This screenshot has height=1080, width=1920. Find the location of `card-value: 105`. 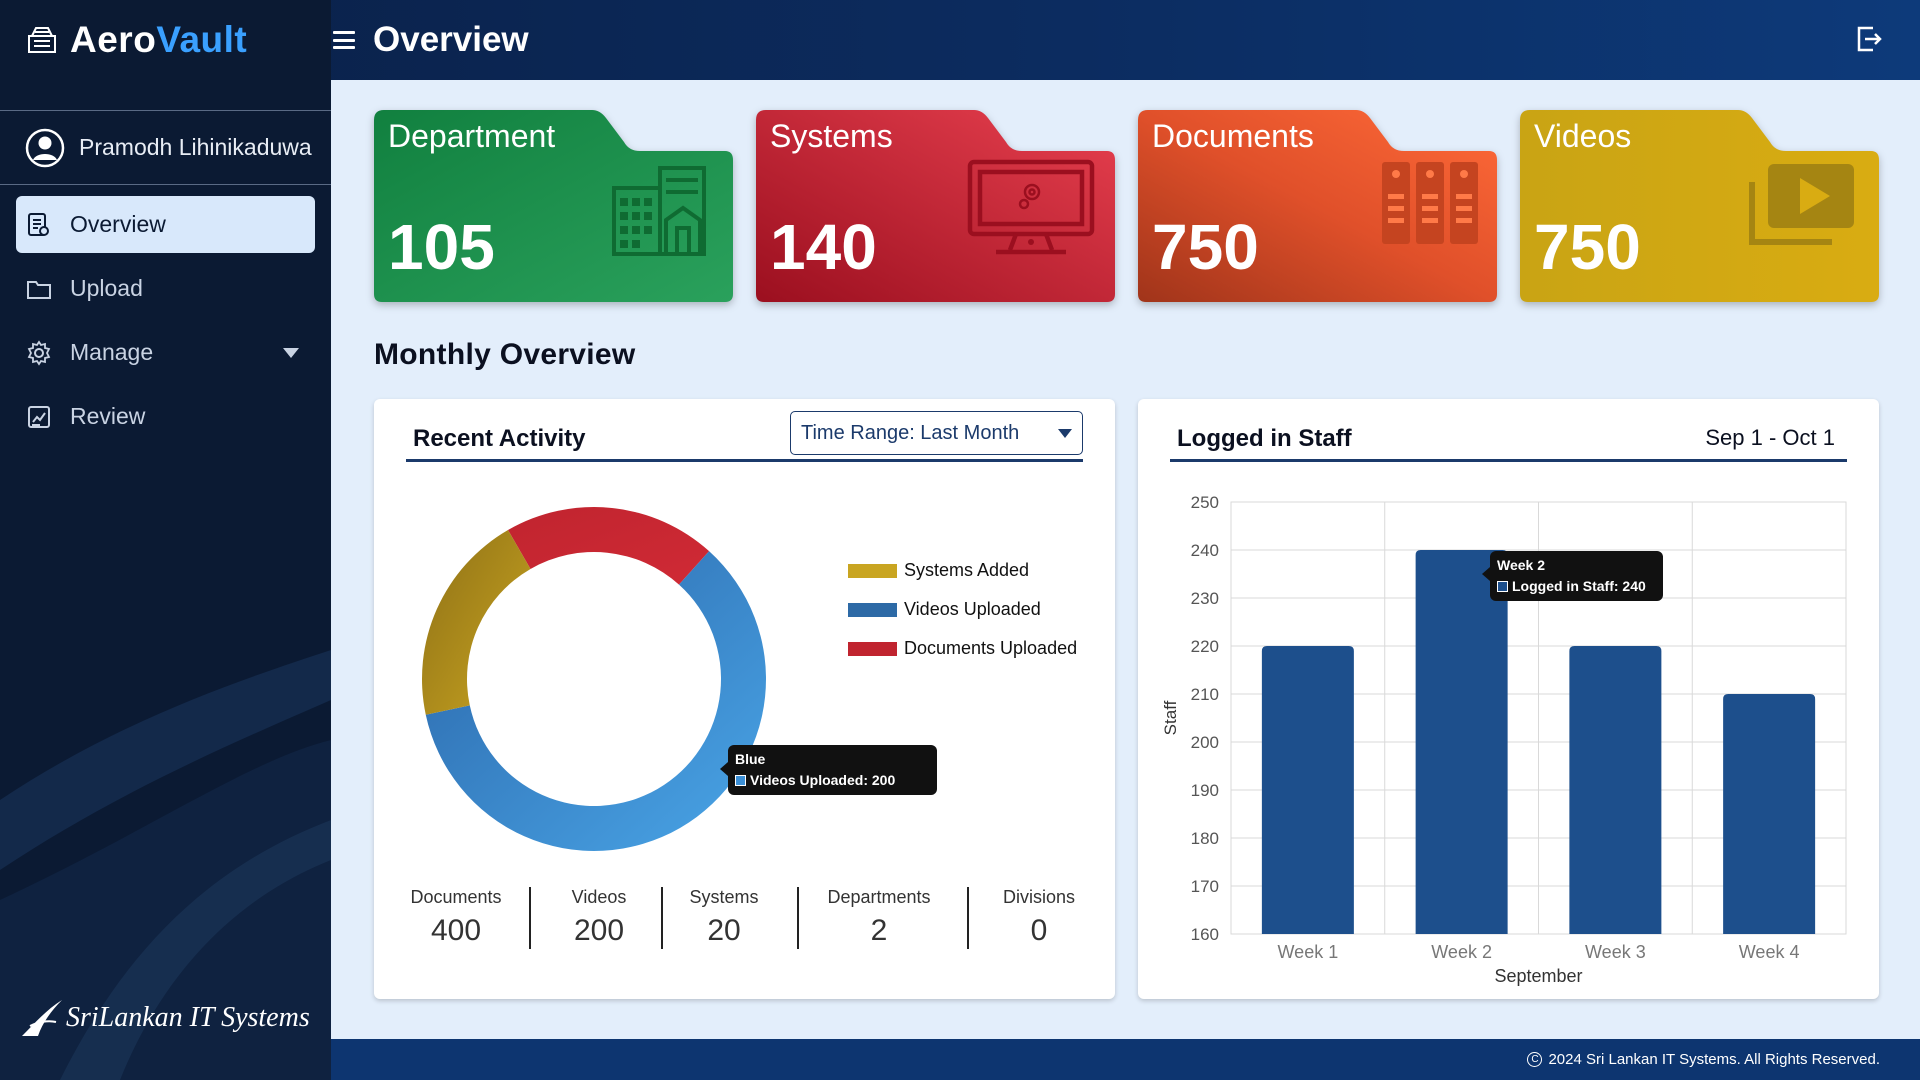

card-value: 105 is located at coordinates (441, 247).